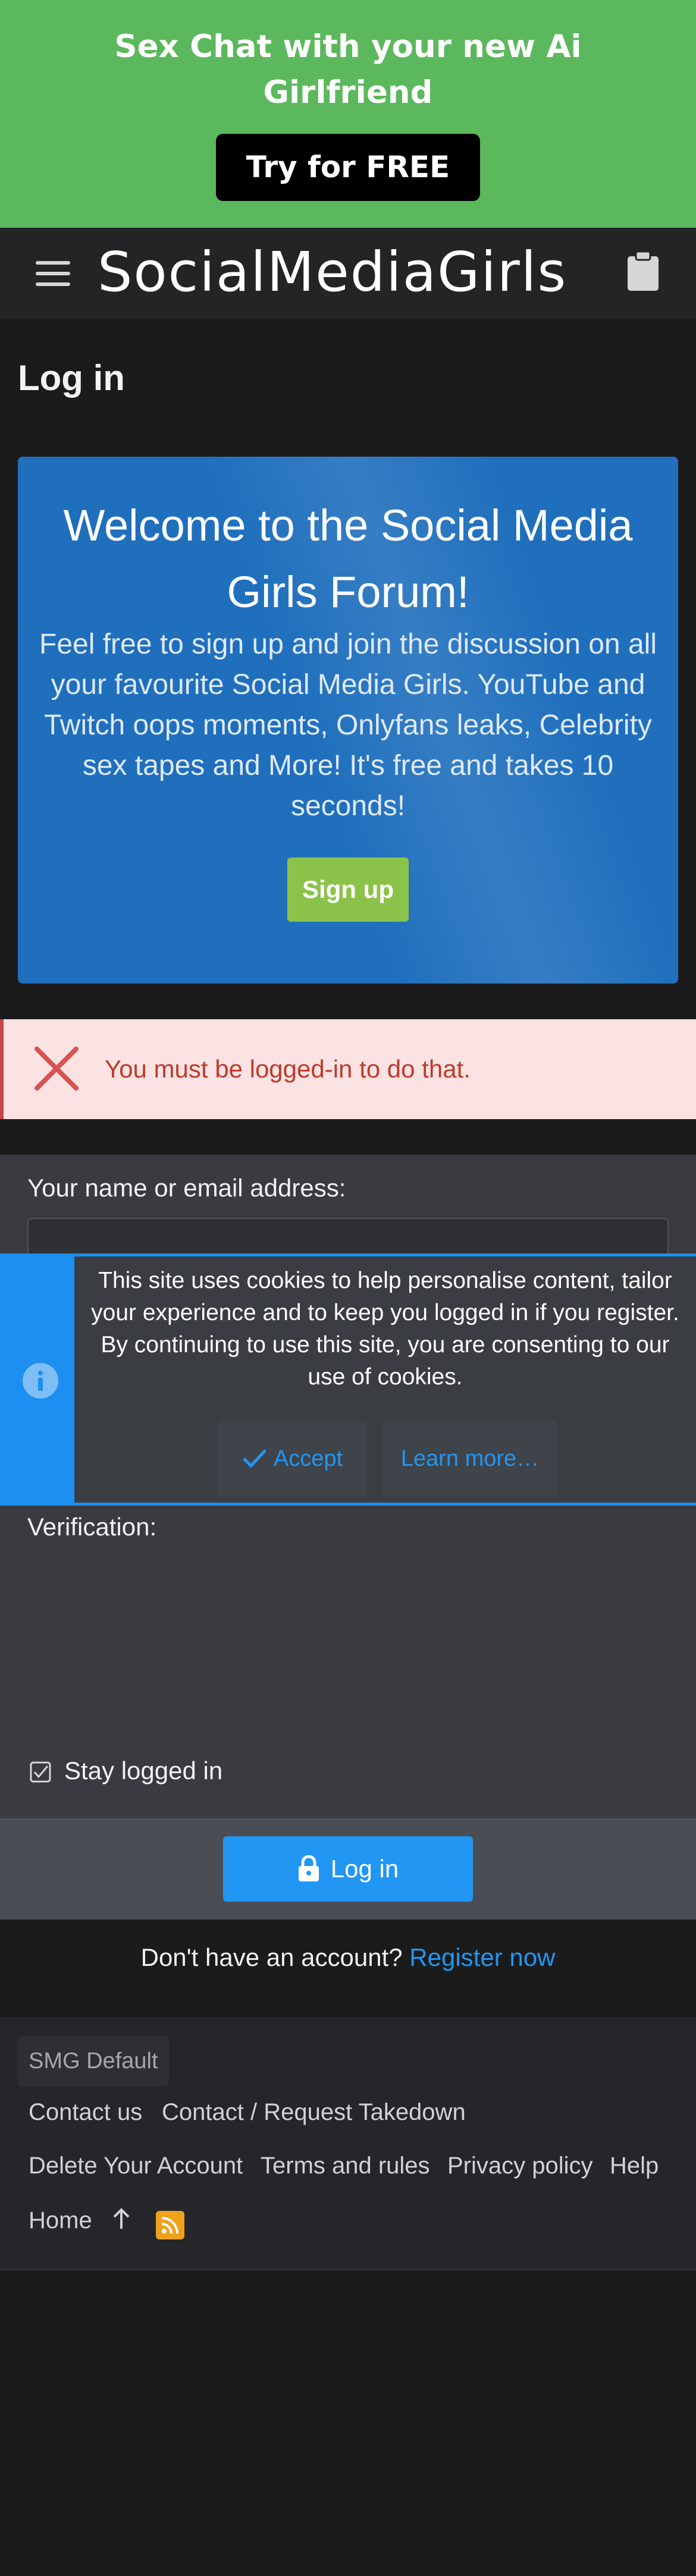 This screenshot has height=2576, width=696. Describe the element at coordinates (187, 1188) in the screenshot. I see `name-label: Your name or email address:` at that location.